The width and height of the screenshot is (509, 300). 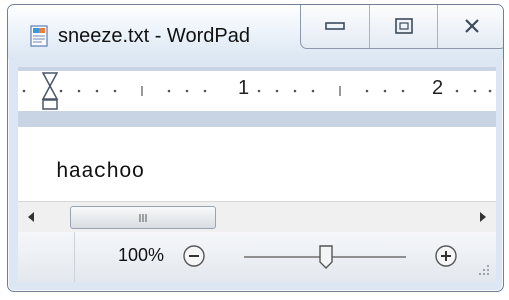 I want to click on grip-lines, so click(x=143, y=217).